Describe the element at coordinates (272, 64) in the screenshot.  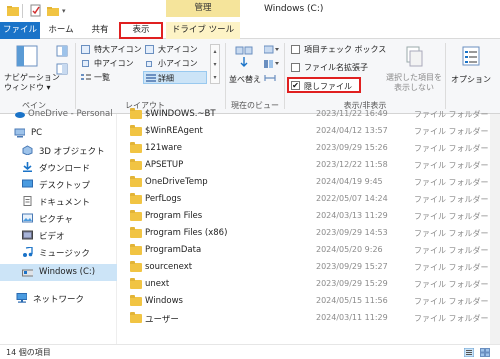
I see `add-columns-icon` at that location.